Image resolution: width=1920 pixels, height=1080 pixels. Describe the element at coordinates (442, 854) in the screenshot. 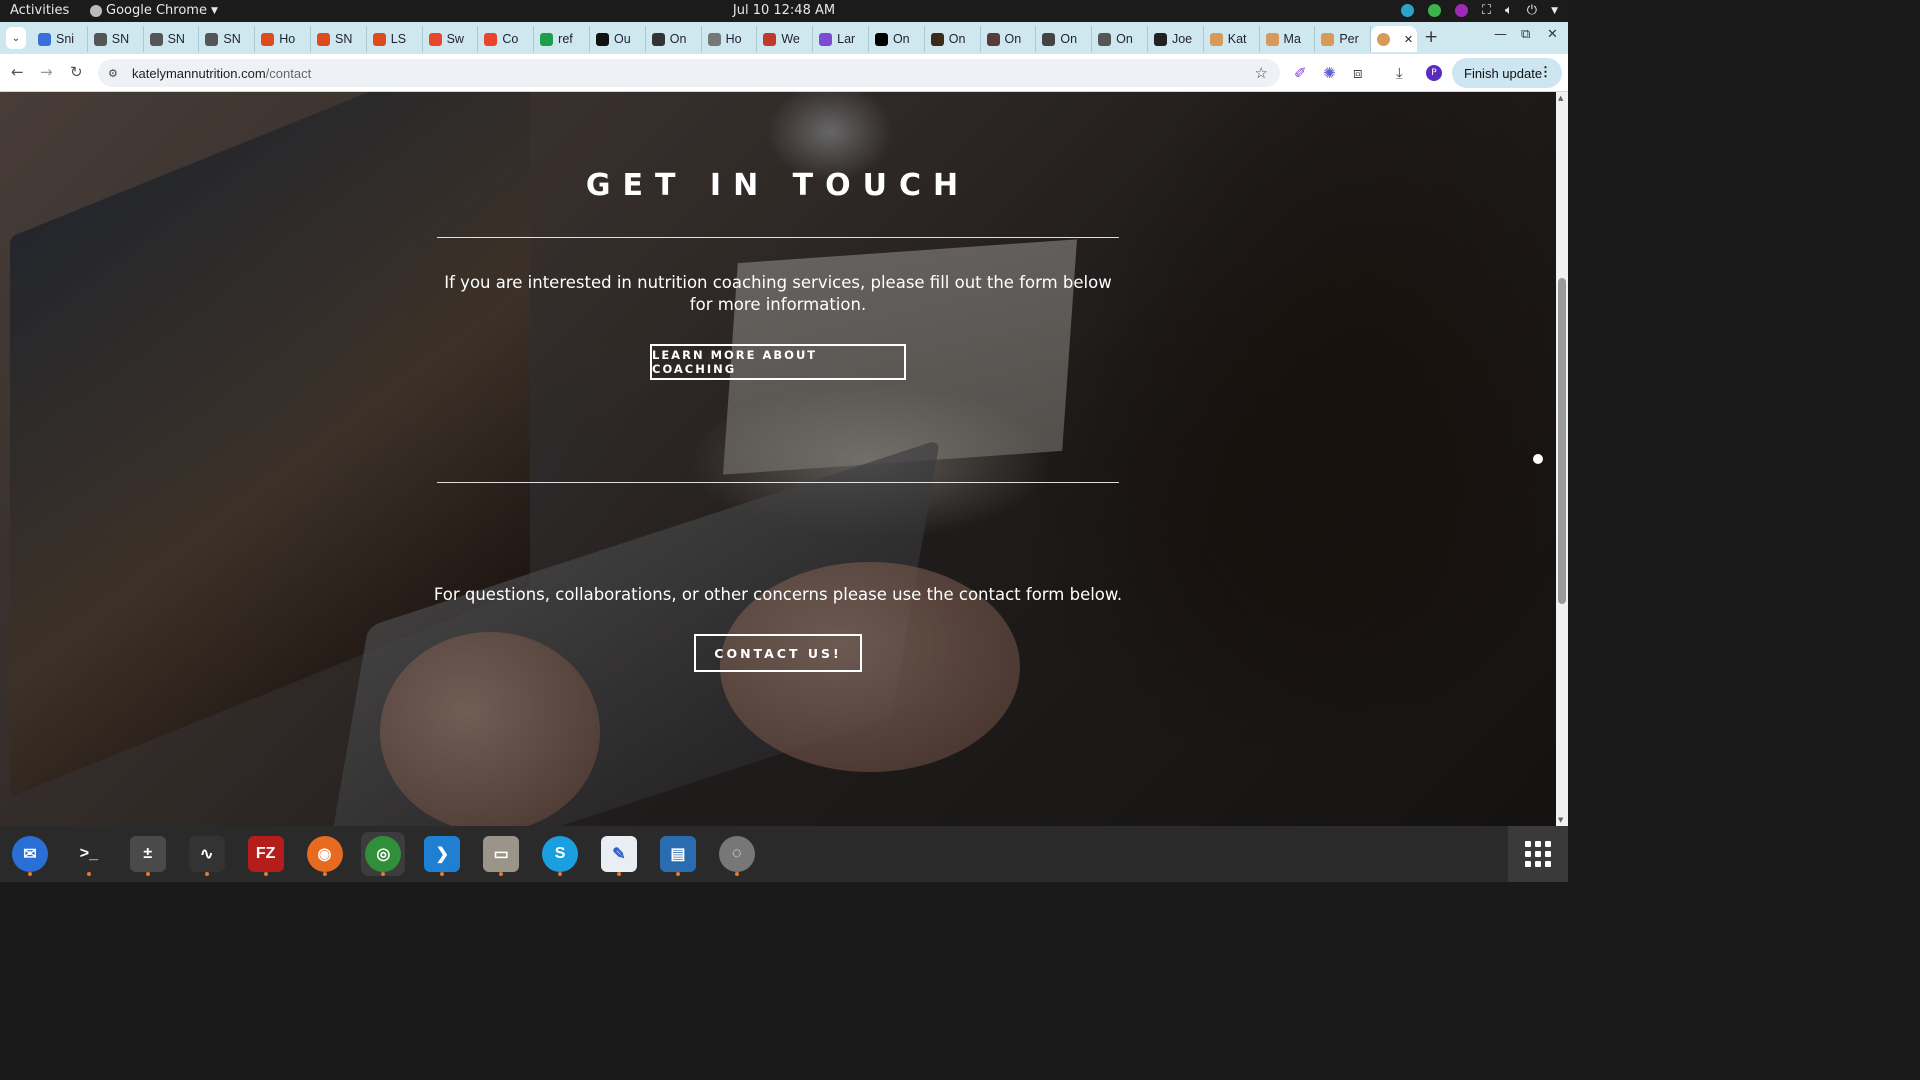

I see `dock-vscode: ❯` at that location.